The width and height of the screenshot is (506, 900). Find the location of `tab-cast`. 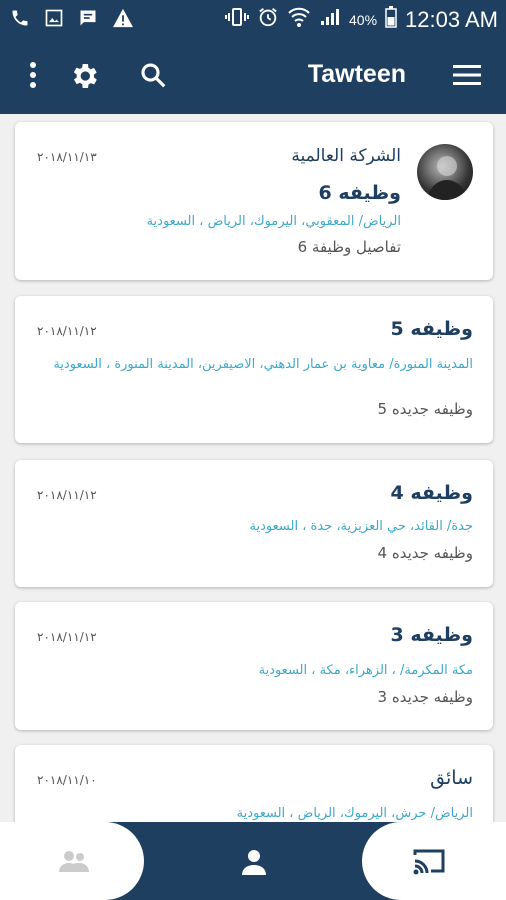

tab-cast is located at coordinates (434, 861).